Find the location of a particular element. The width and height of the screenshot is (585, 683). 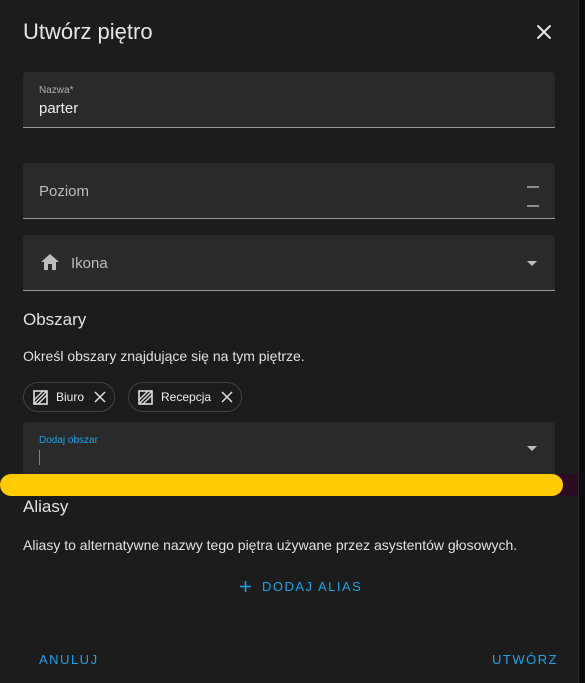

close-button is located at coordinates (544, 32).